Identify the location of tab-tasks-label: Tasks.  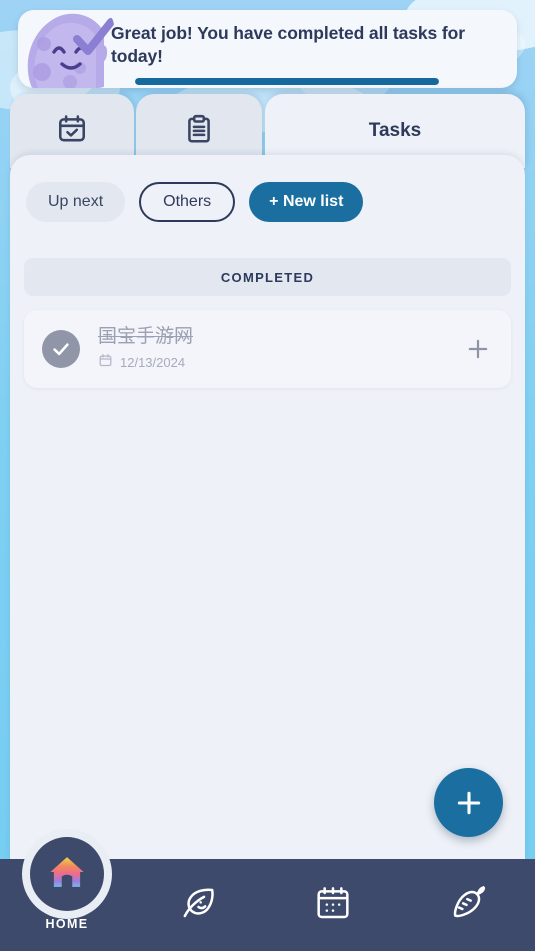
(395, 130).